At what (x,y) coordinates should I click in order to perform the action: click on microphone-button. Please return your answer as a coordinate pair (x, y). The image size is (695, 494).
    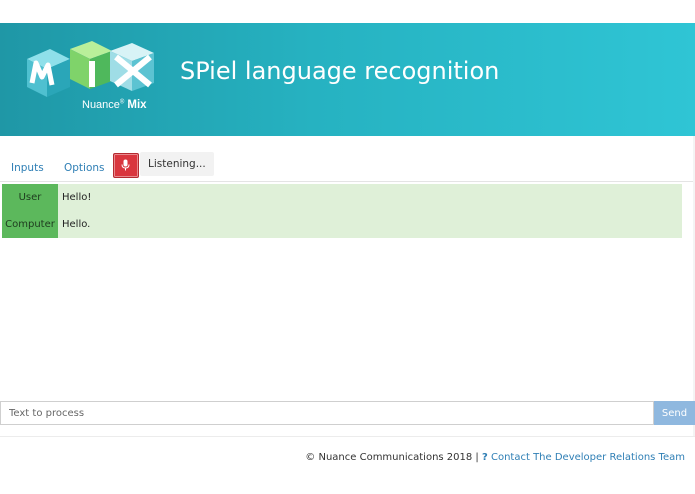
    Looking at the image, I should click on (126, 165).